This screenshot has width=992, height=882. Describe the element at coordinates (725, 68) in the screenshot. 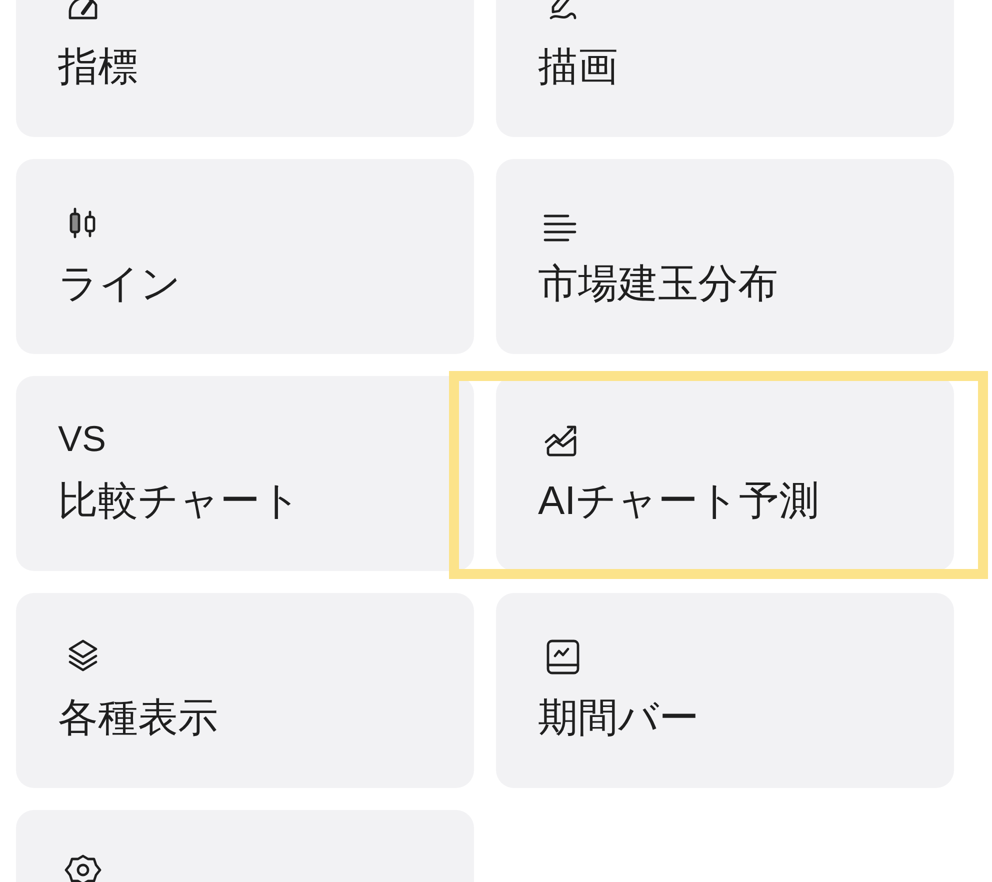

I see `menu-tile: 描画` at that location.